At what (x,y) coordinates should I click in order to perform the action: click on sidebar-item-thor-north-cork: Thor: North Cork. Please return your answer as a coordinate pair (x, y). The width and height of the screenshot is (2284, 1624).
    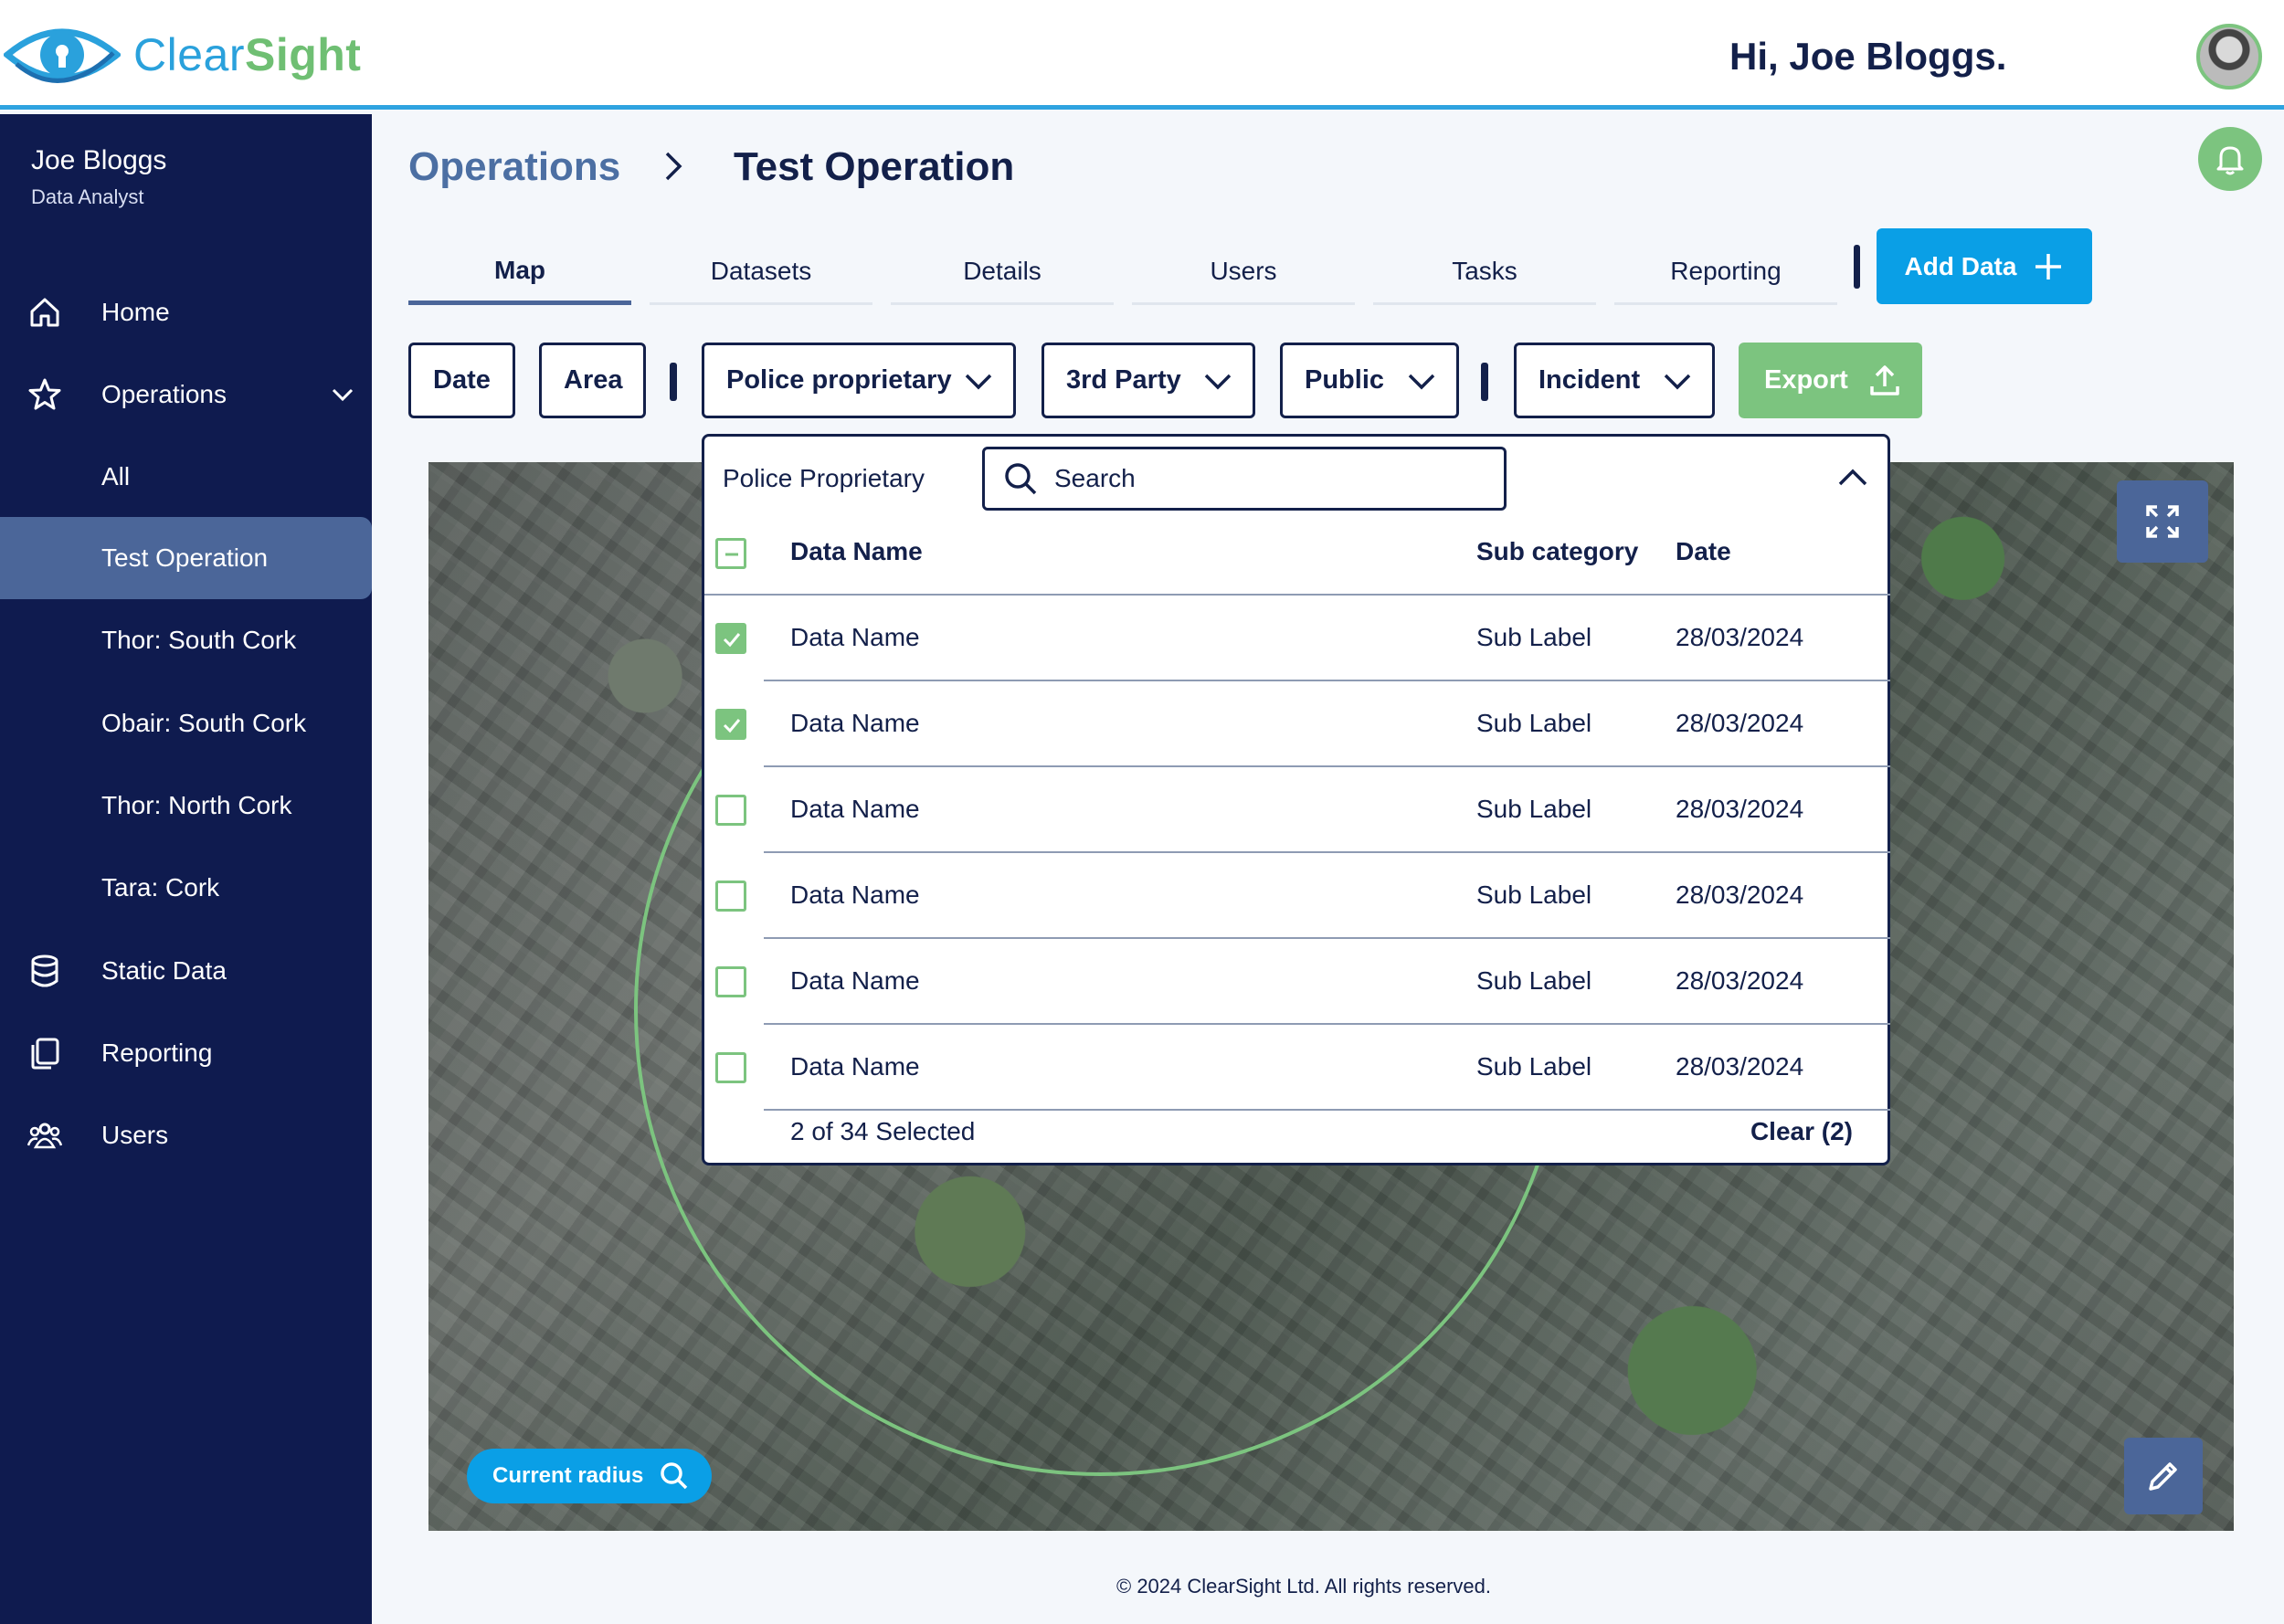
    Looking at the image, I should click on (186, 806).